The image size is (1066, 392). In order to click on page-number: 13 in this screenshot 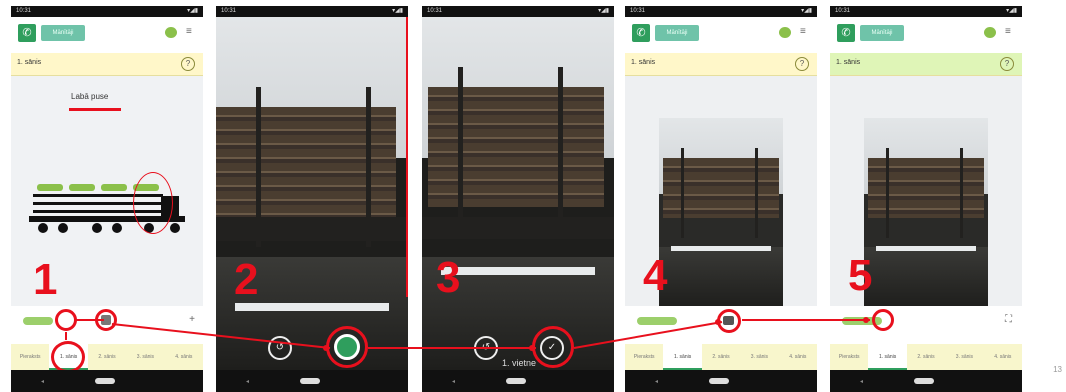, I will do `click(1057, 369)`.